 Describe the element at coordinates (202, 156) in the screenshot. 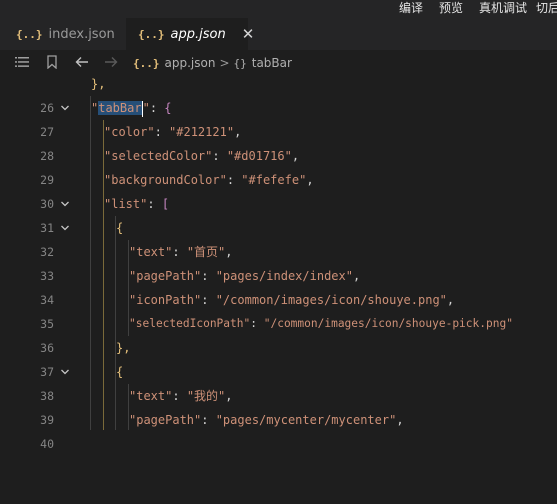

I see `code-text: "selectedColor": "#d01716",` at that location.